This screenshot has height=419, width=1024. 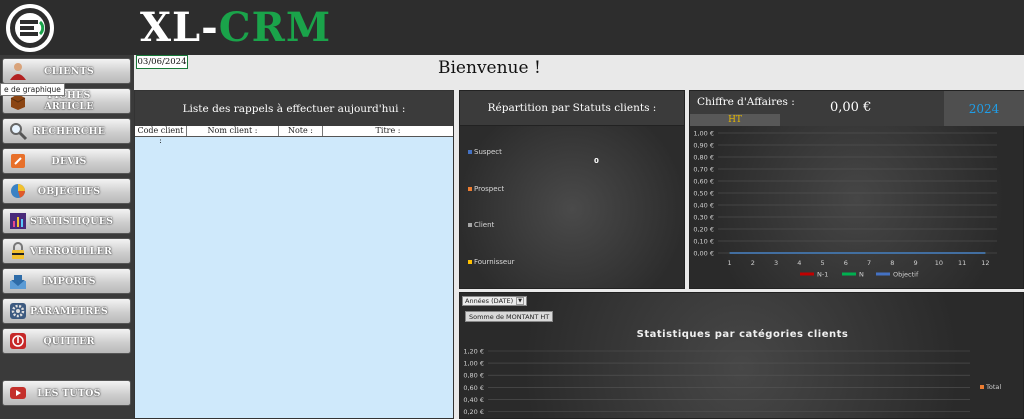 I want to click on y-tick-label: 0,10 €, so click(x=703, y=242).